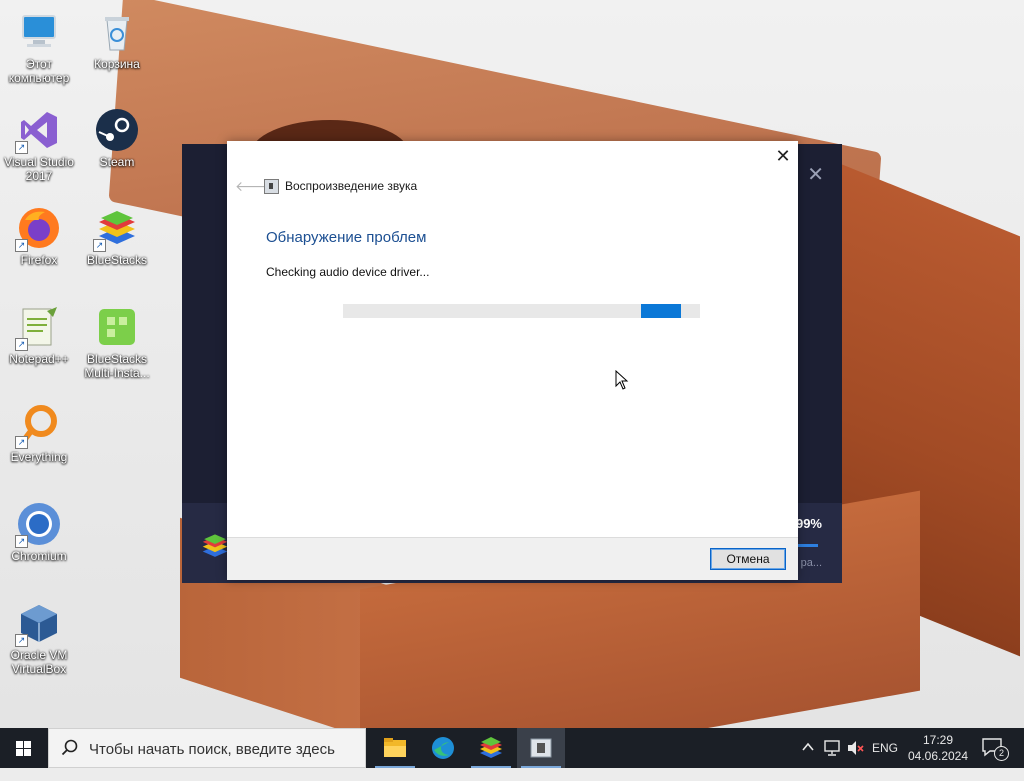  What do you see at coordinates (808, 759) in the screenshot?
I see `show-hidden-icons-chevron-icon` at bounding box center [808, 759].